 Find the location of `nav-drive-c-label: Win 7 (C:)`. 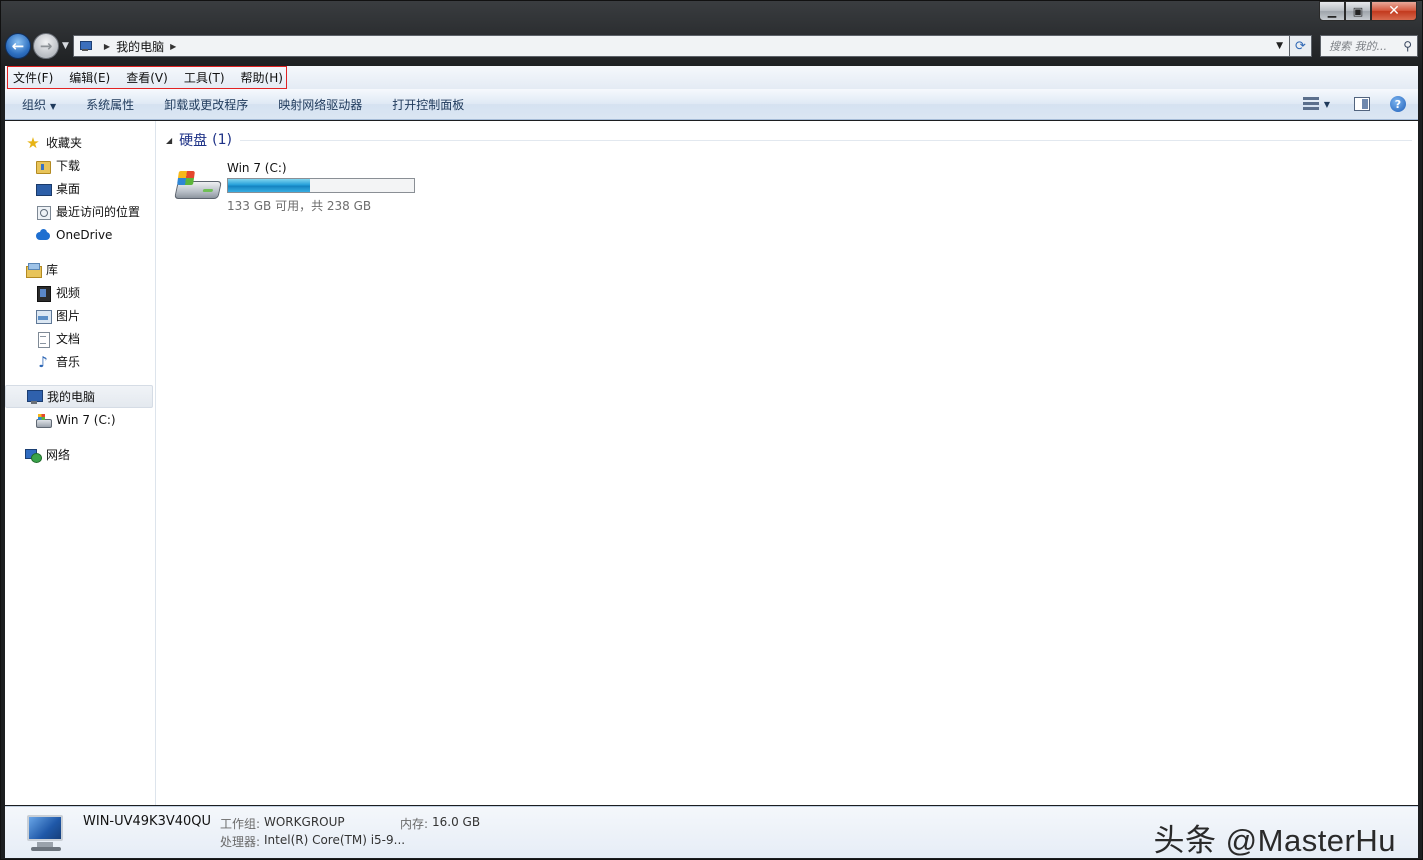

nav-drive-c-label: Win 7 (C:) is located at coordinates (86, 419).